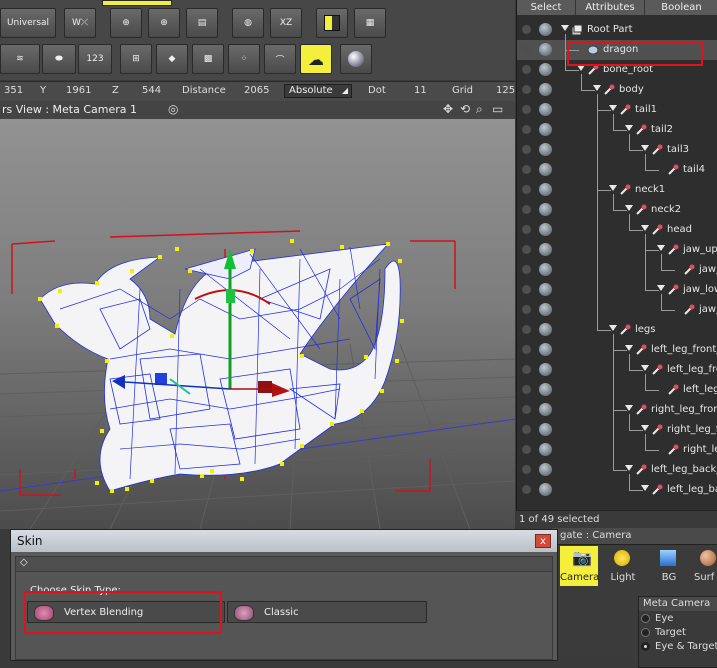 The height and width of the screenshot is (668, 717). What do you see at coordinates (669, 566) in the screenshot?
I see `bg-tab: BG` at bounding box center [669, 566].